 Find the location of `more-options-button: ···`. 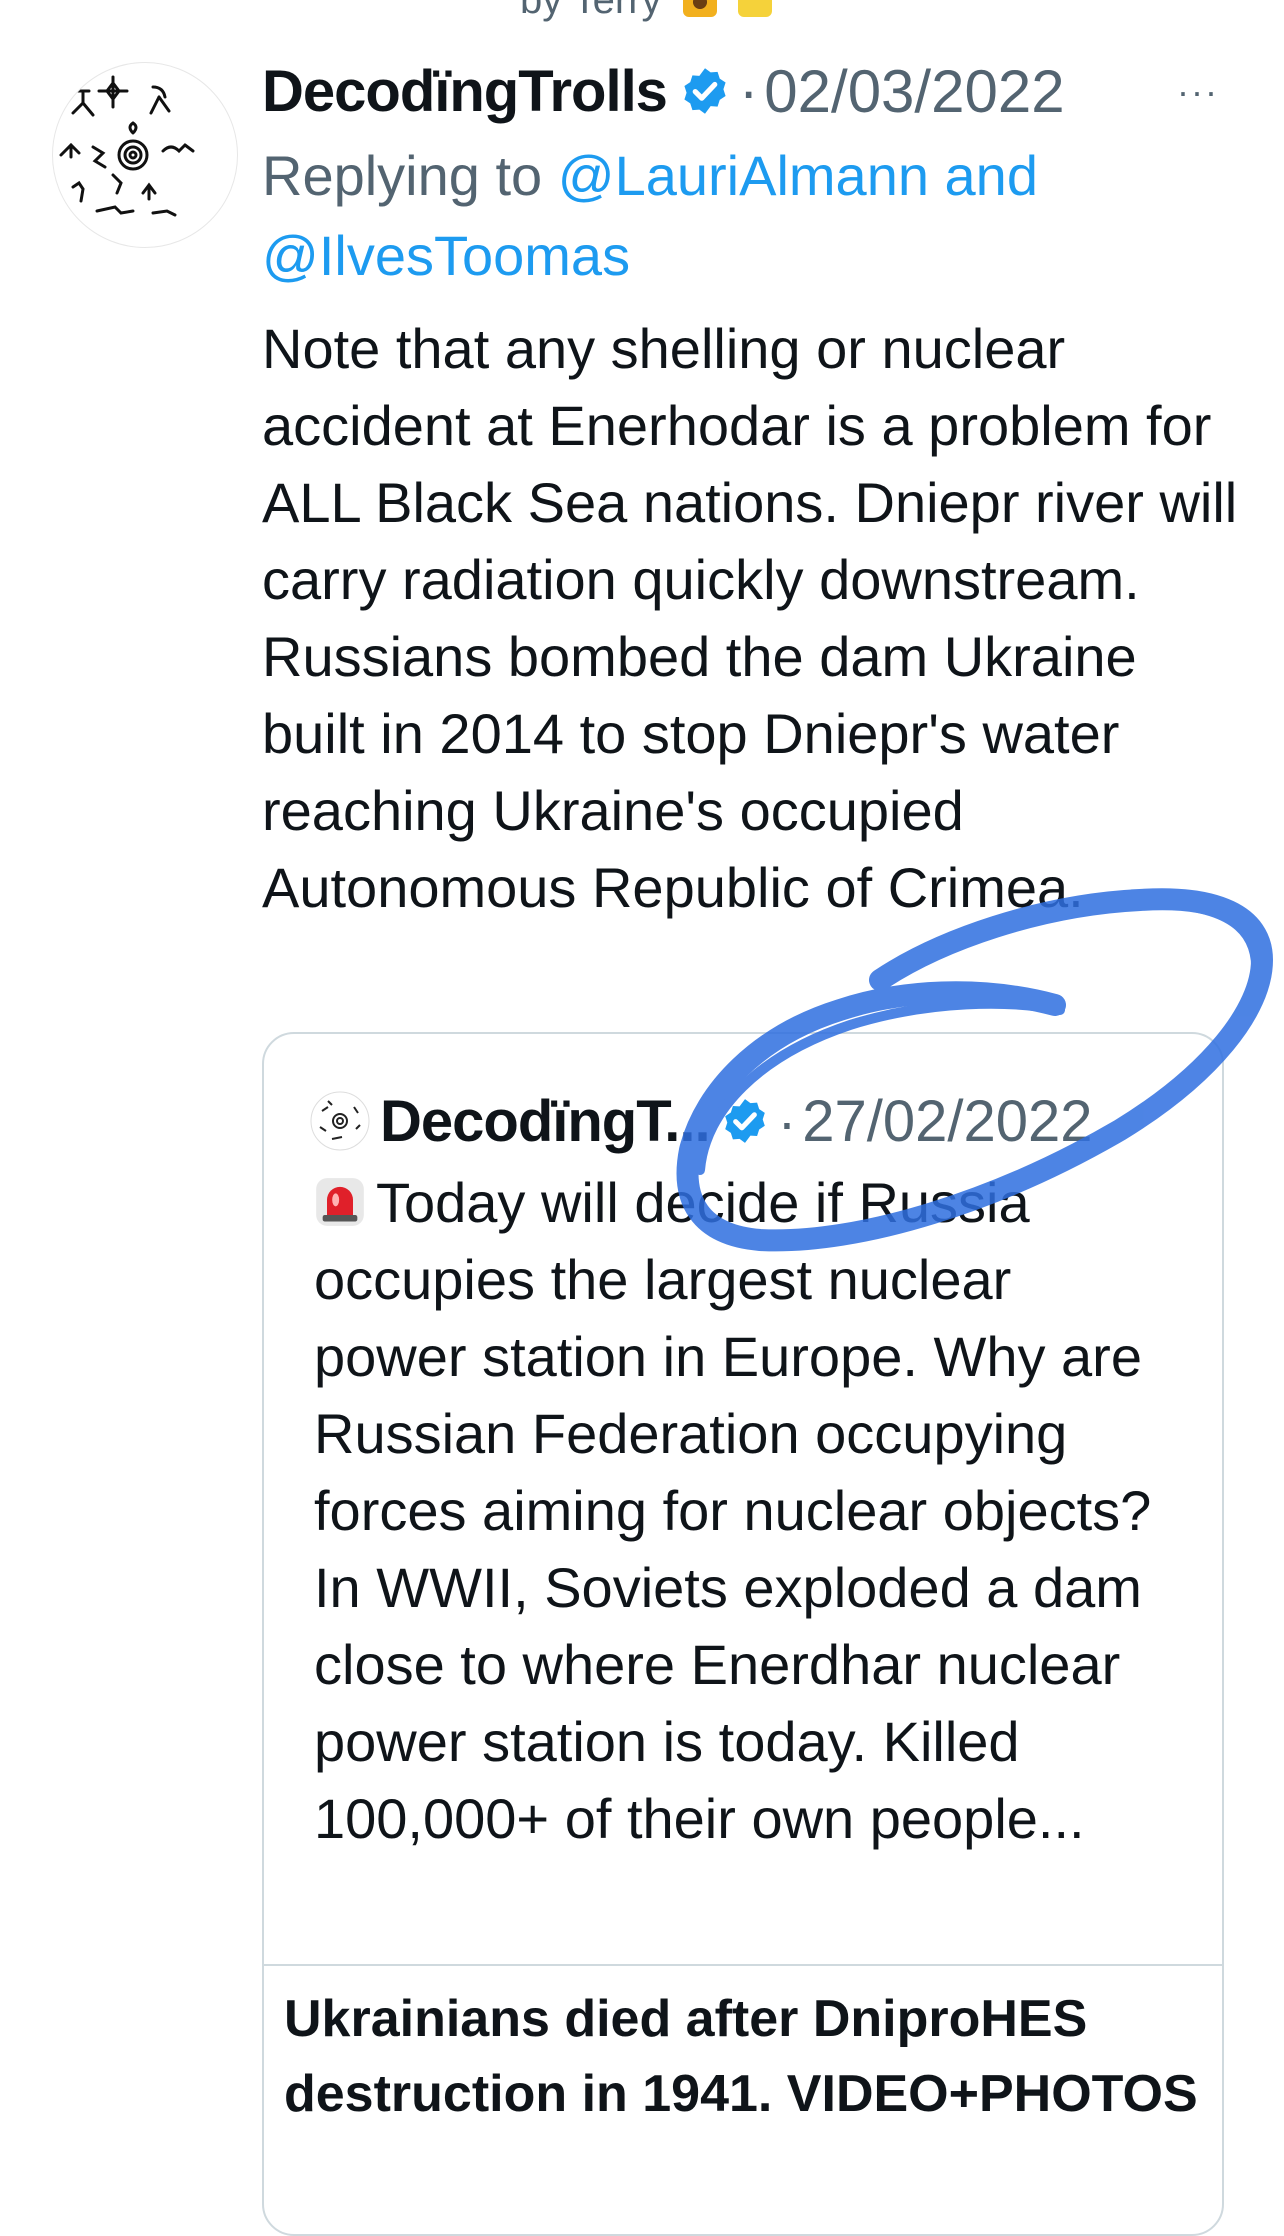

more-options-button: ··· is located at coordinates (1198, 92).